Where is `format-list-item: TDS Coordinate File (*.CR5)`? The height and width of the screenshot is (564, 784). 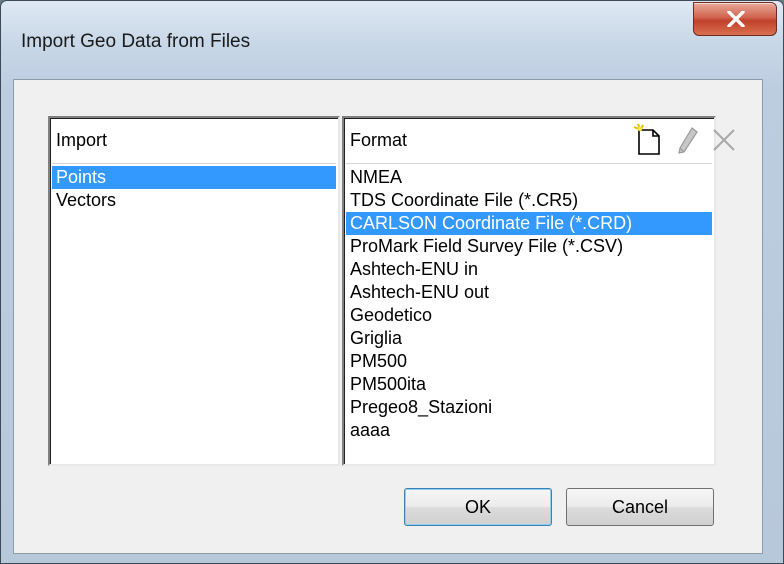
format-list-item: TDS Coordinate File (*.CR5) is located at coordinates (529, 200).